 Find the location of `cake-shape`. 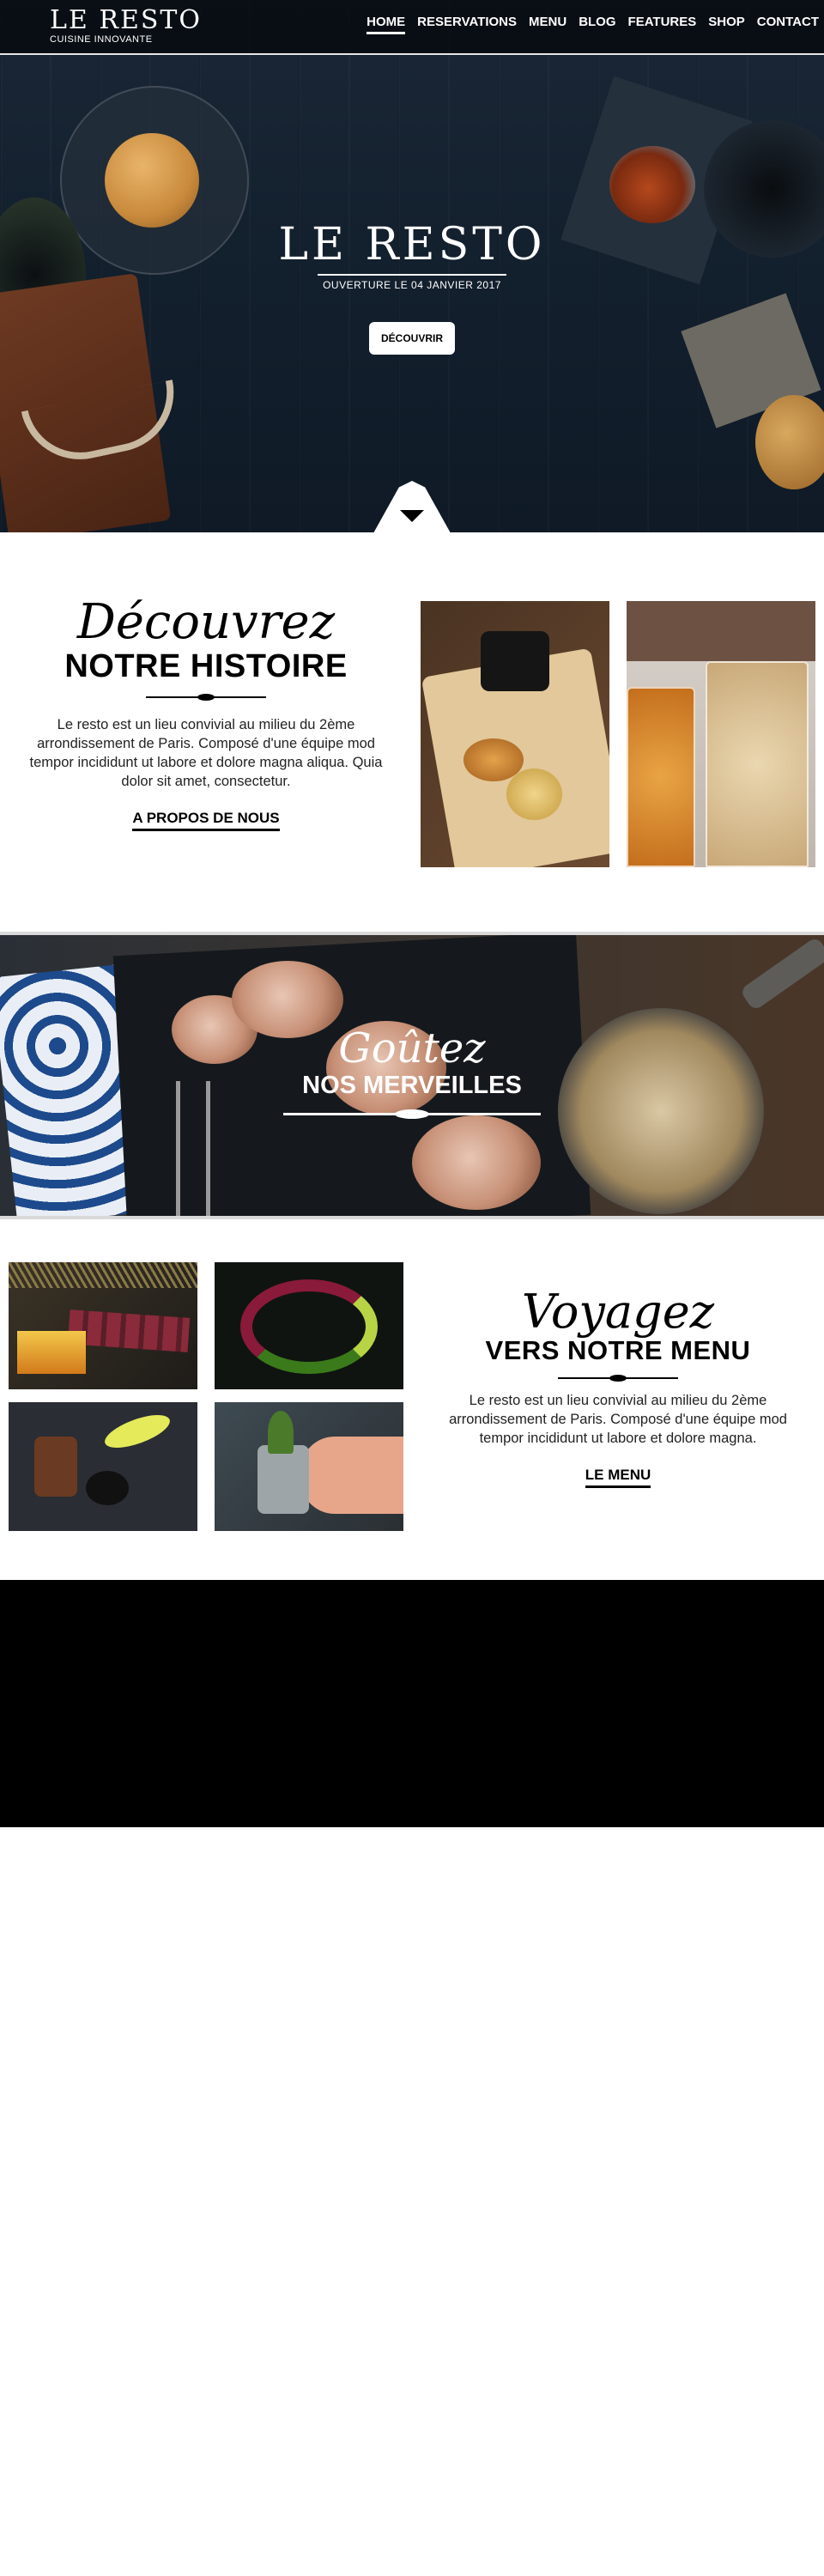

cake-shape is located at coordinates (51, 1352).